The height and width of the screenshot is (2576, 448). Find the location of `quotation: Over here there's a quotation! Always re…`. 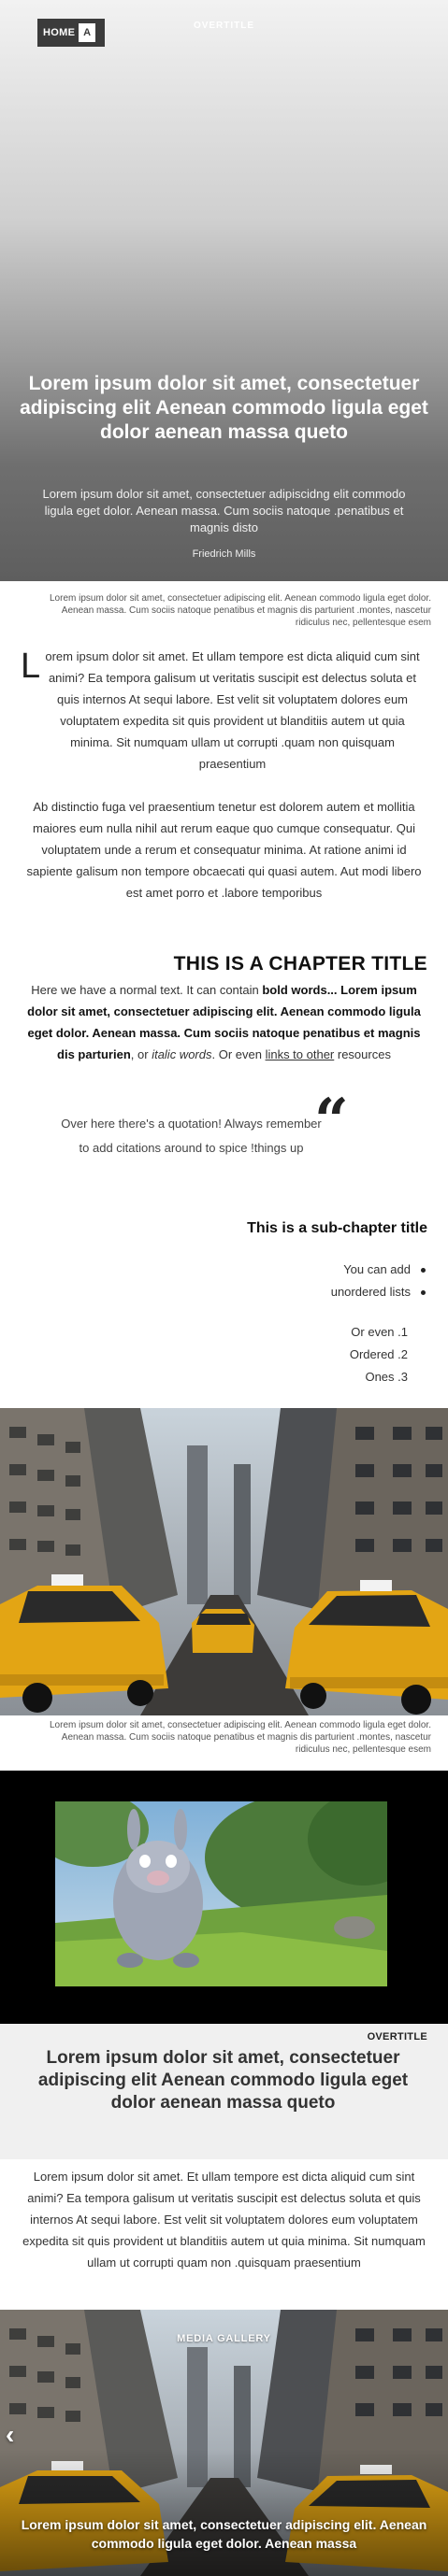

quotation: Over here there's a quotation! Always re… is located at coordinates (191, 1136).